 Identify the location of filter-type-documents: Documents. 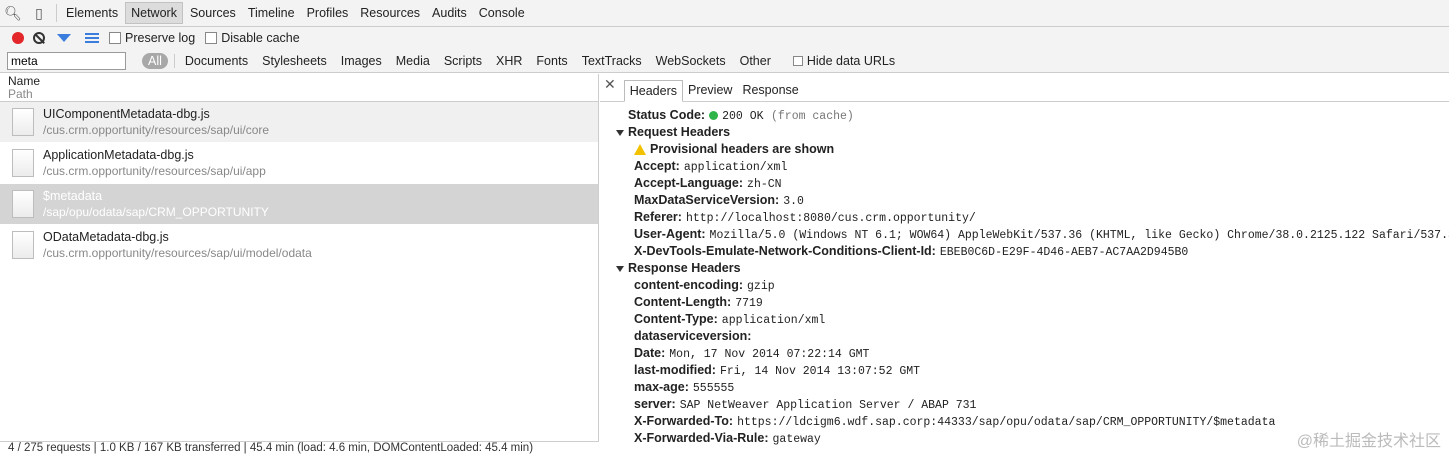
(216, 61).